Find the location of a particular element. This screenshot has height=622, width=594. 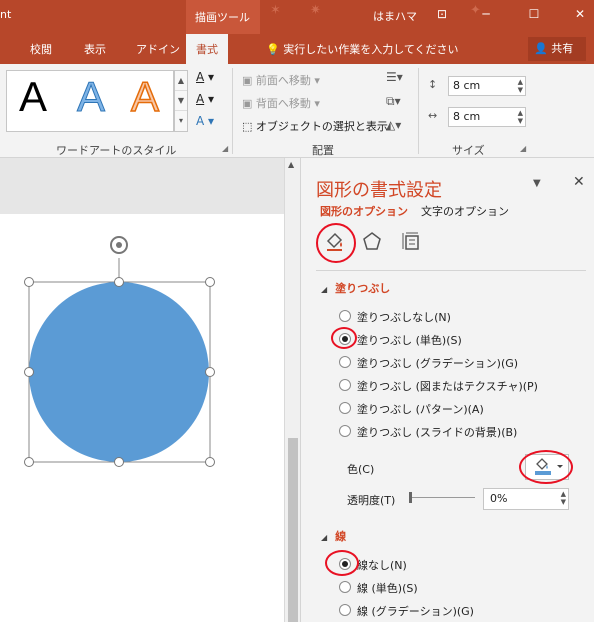

height-row: ↕ 8 cm ▲ ▼ is located at coordinates (478, 86).